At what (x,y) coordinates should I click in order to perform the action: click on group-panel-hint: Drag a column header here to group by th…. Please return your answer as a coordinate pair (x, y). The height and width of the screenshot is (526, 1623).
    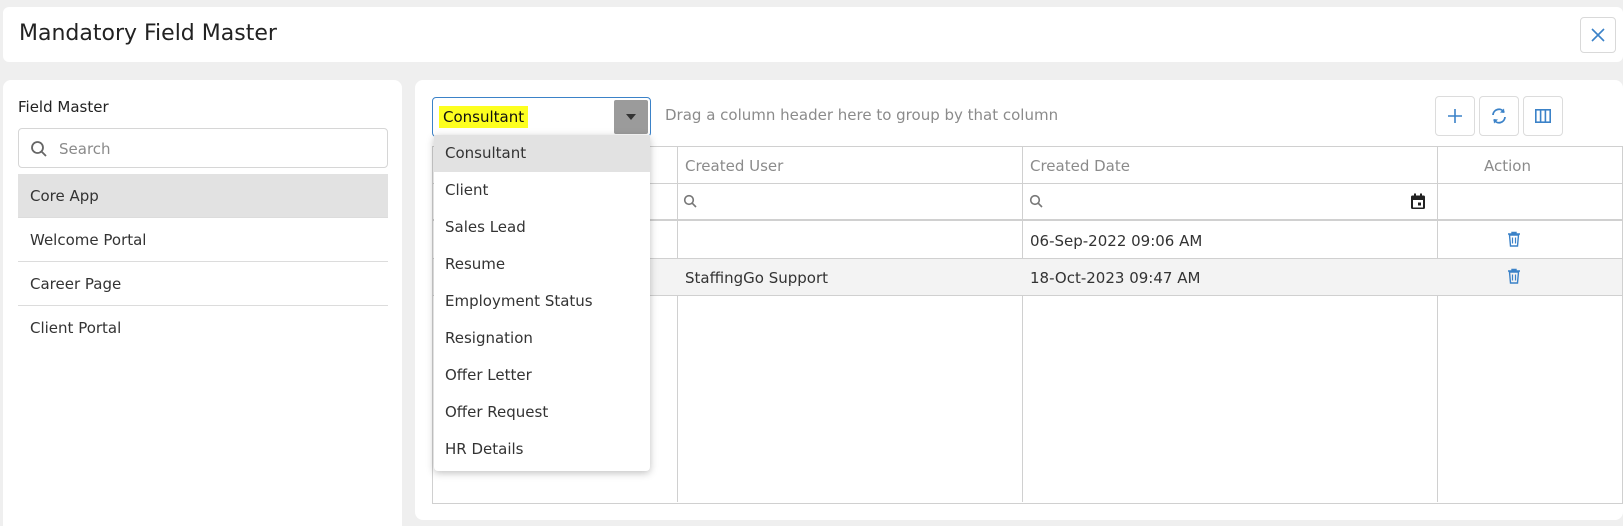
    Looking at the image, I should click on (862, 115).